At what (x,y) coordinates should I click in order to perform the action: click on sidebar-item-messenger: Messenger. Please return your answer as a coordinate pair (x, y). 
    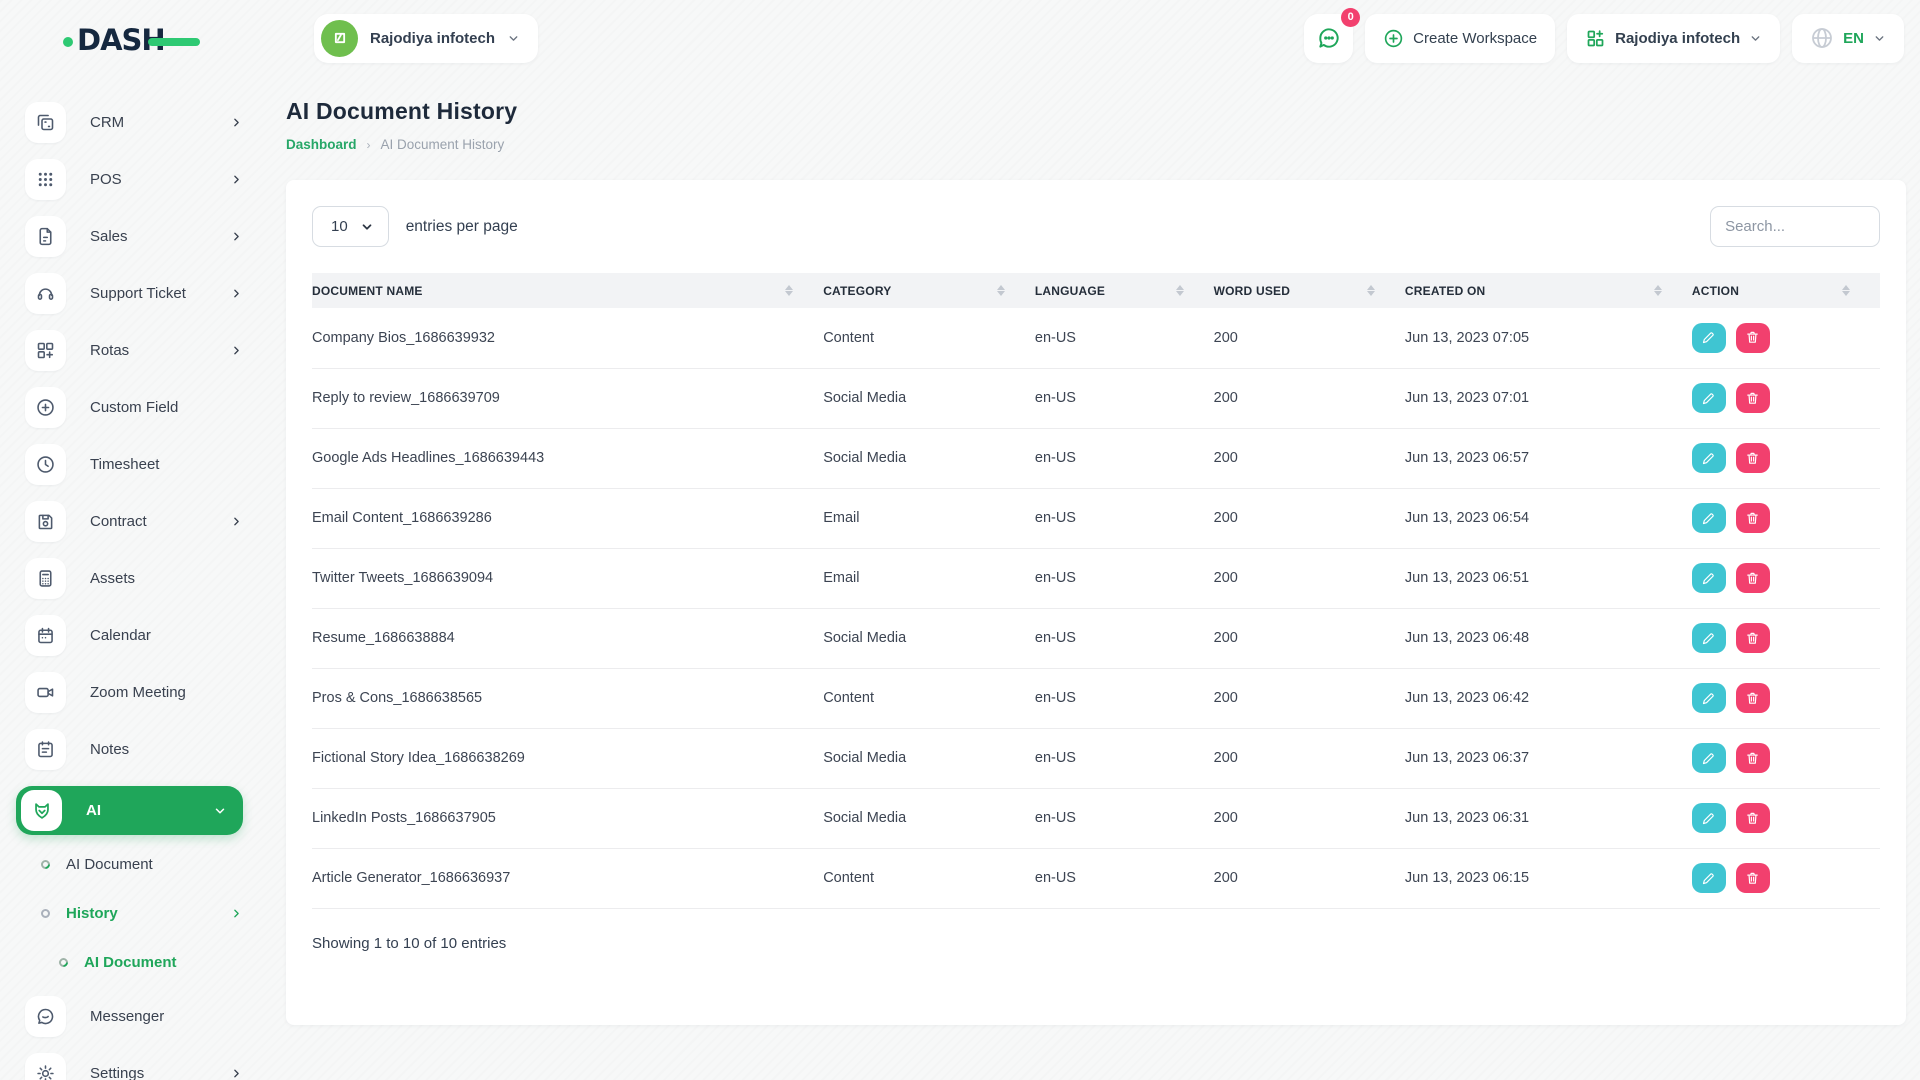
    Looking at the image, I should click on (134, 1016).